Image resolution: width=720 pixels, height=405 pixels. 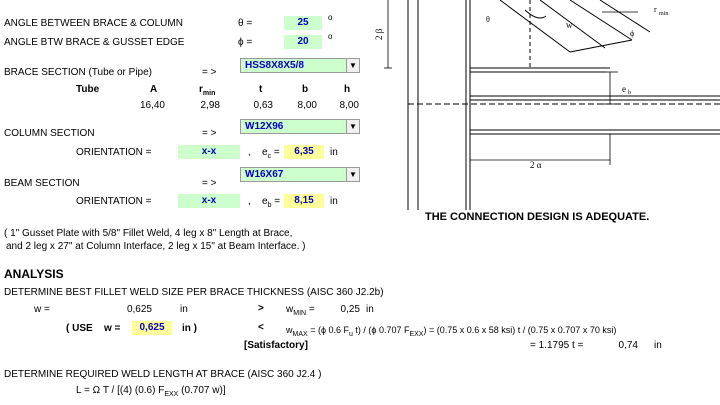 I want to click on column-section-value: W12X96, so click(x=264, y=126).